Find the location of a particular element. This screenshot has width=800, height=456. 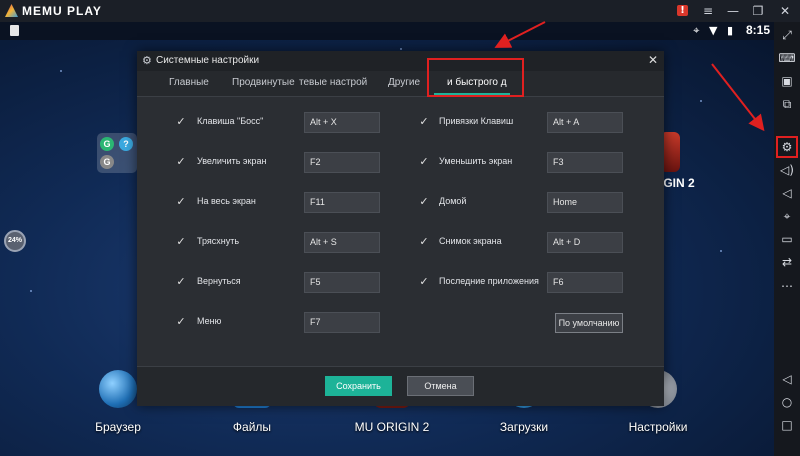

browser-icon is located at coordinates (118, 389).